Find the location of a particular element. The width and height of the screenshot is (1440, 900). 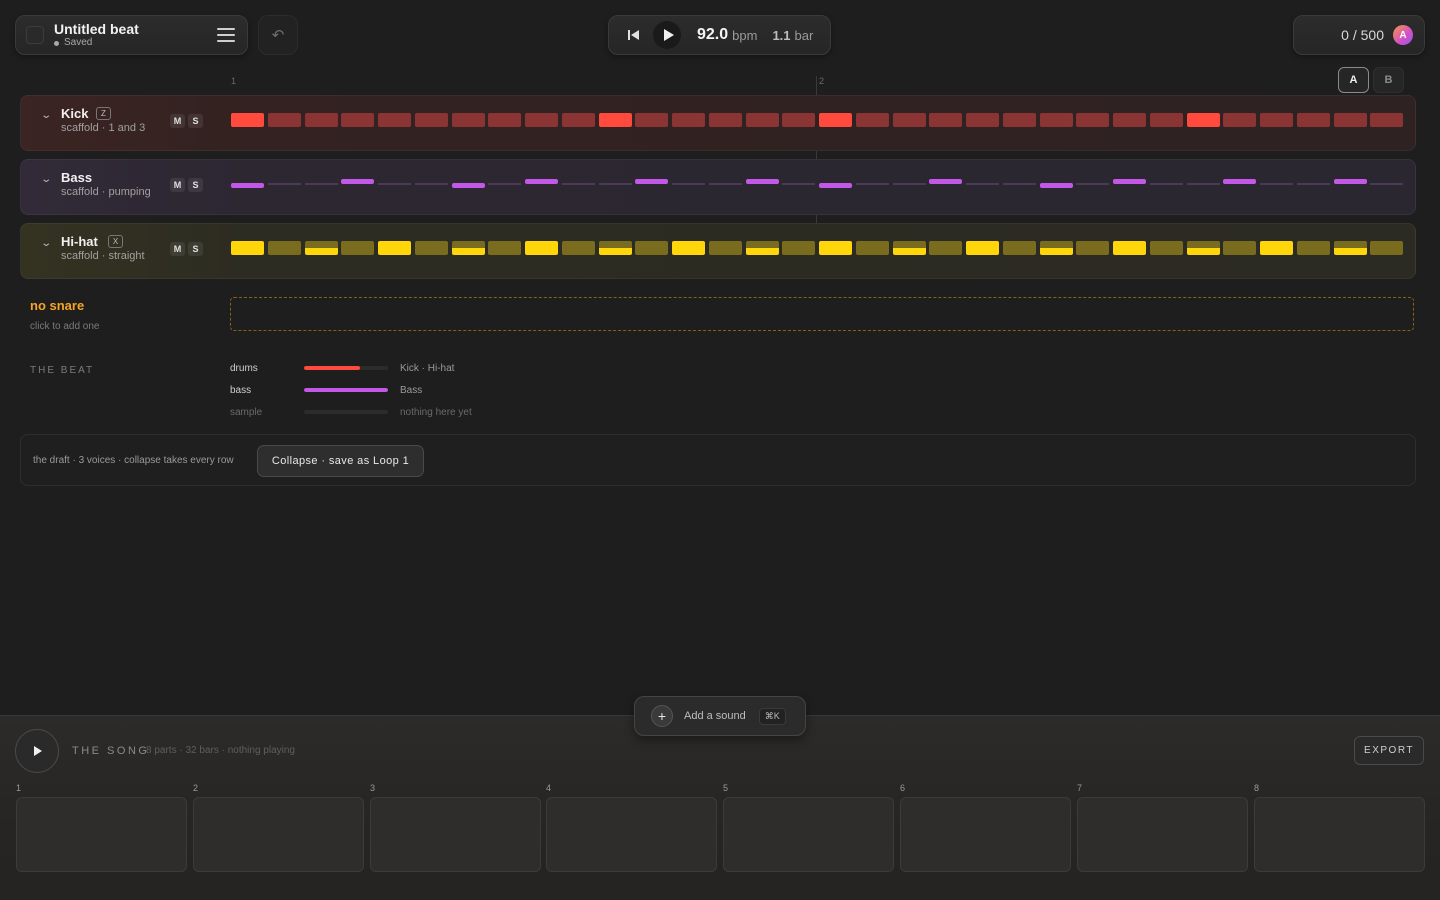

variation-a-button: A is located at coordinates (1353, 80).